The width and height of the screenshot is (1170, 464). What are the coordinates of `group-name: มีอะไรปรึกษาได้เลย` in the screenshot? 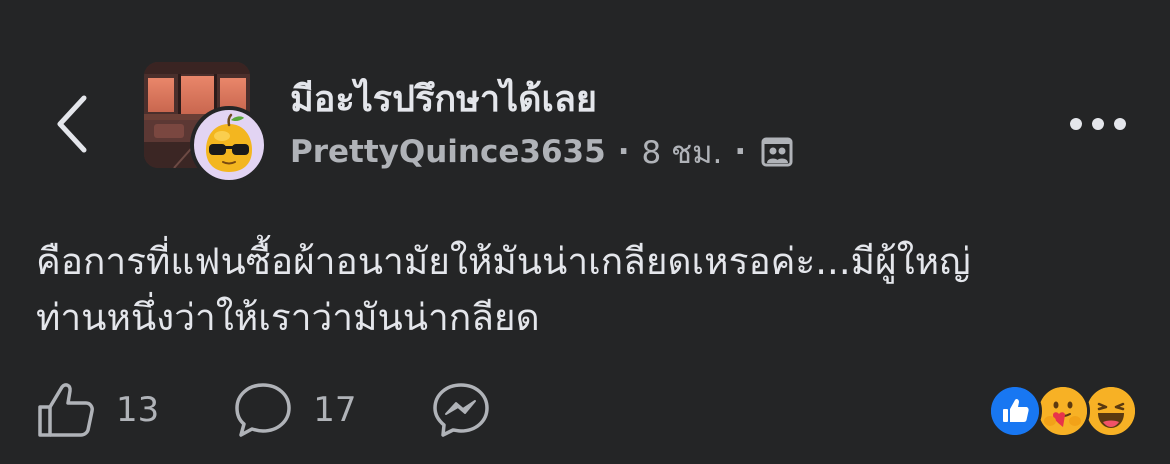 It's located at (443, 98).